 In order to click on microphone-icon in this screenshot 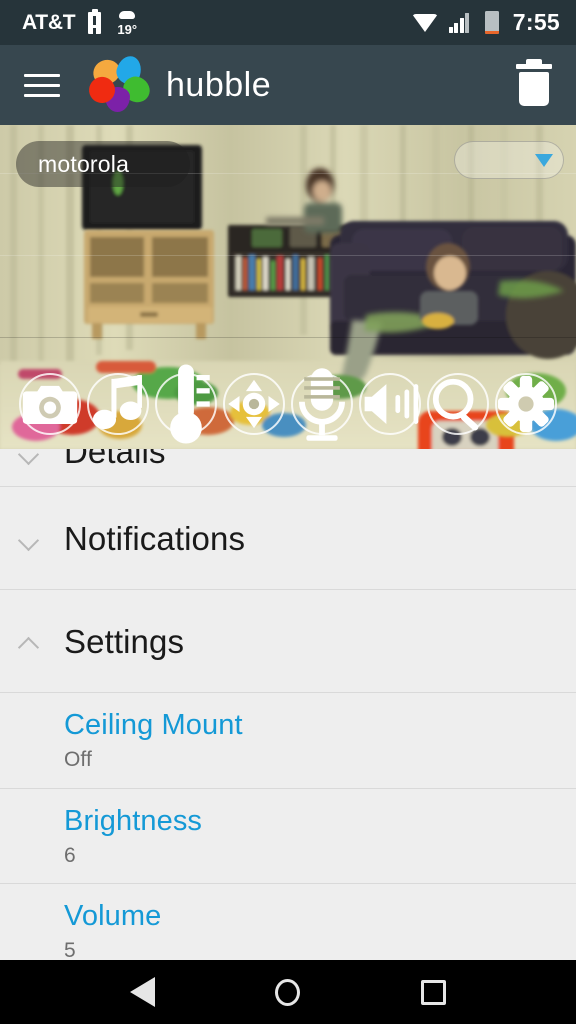, I will do `click(322, 404)`.